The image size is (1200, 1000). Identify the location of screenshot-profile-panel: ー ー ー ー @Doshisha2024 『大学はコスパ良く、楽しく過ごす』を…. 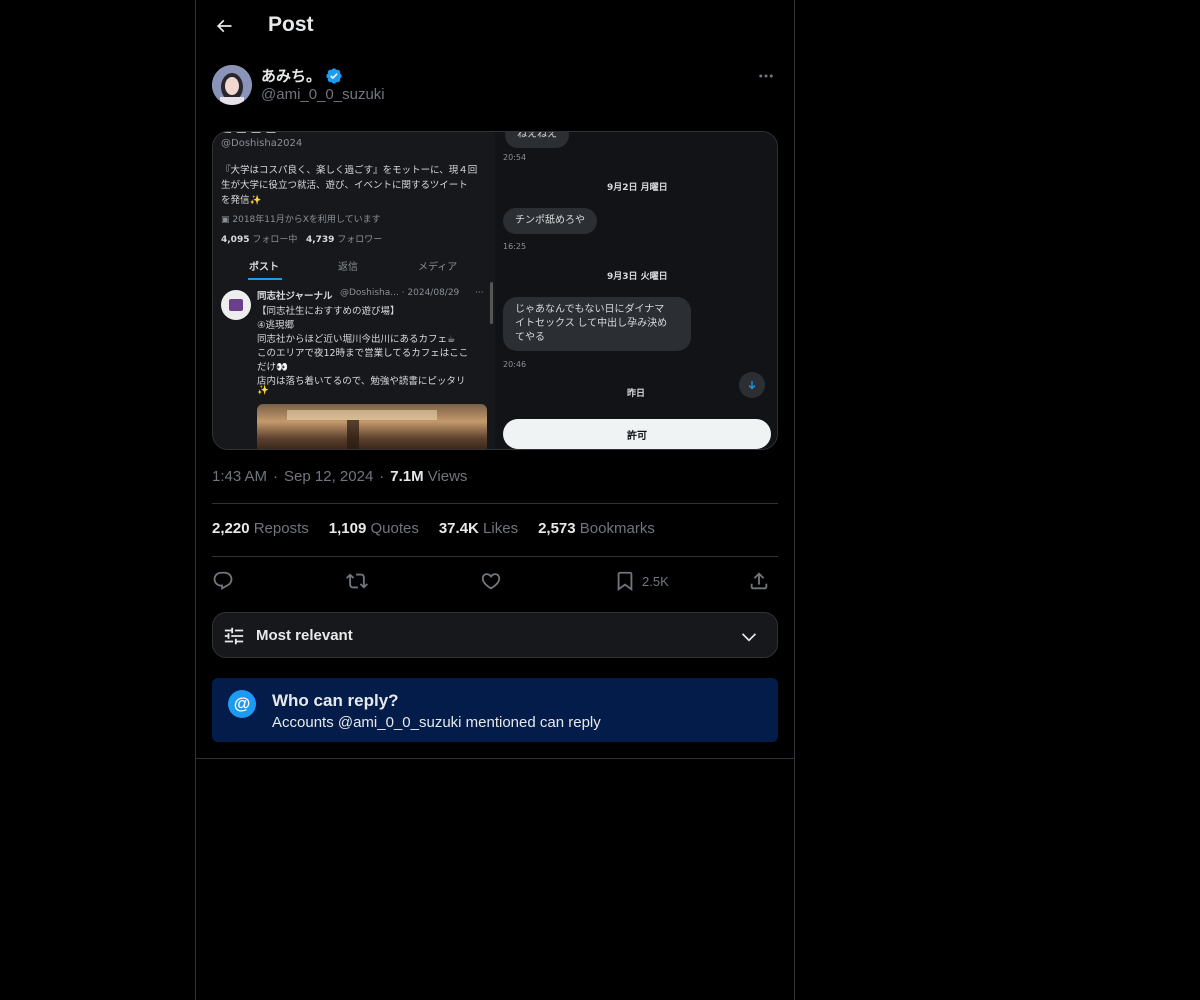
(354, 290).